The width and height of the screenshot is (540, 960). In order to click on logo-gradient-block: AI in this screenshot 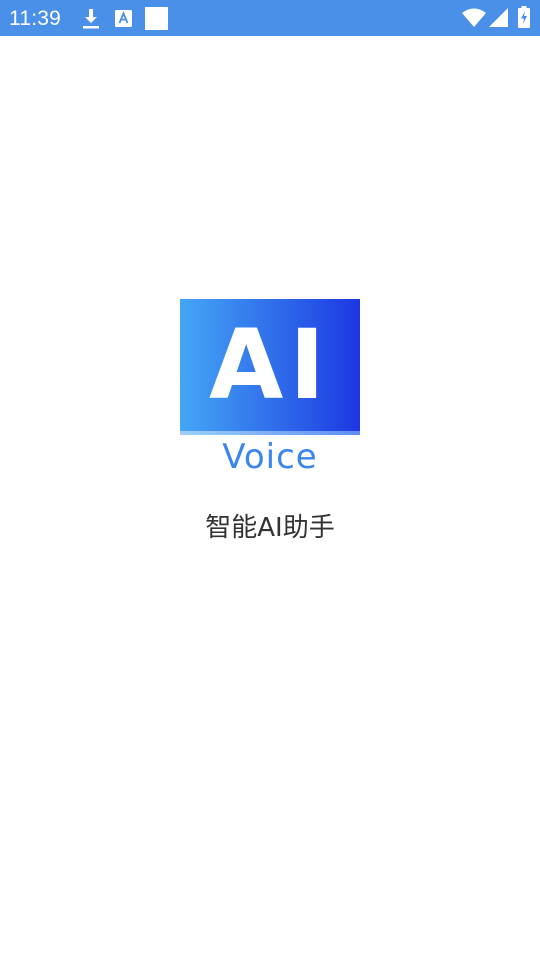, I will do `click(270, 365)`.